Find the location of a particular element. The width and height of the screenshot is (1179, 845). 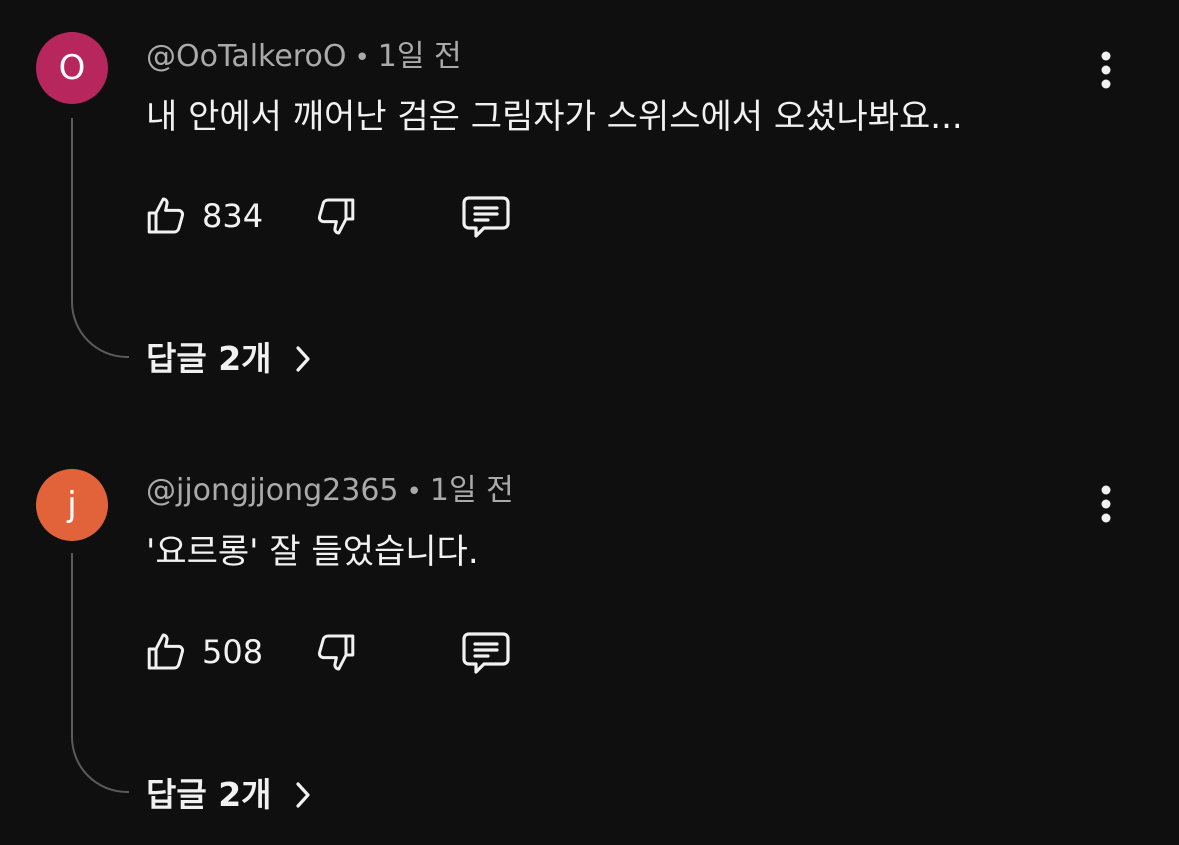

comment-actions: 508 is located at coordinates (342, 652).